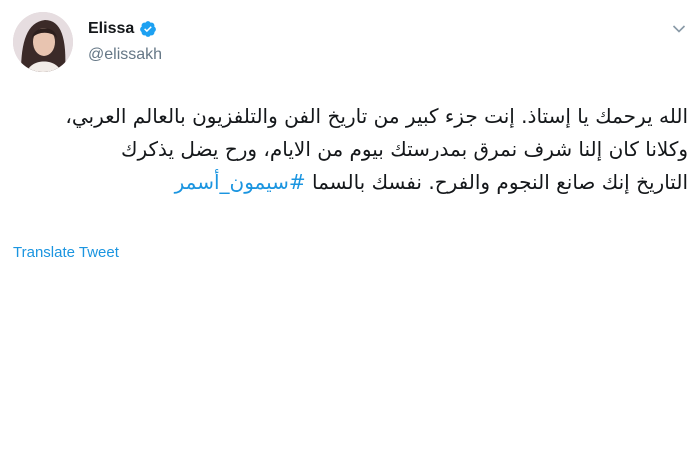 Image resolution: width=700 pixels, height=450 pixels. Describe the element at coordinates (111, 29) in the screenshot. I see `author-display-name: Elissa` at that location.